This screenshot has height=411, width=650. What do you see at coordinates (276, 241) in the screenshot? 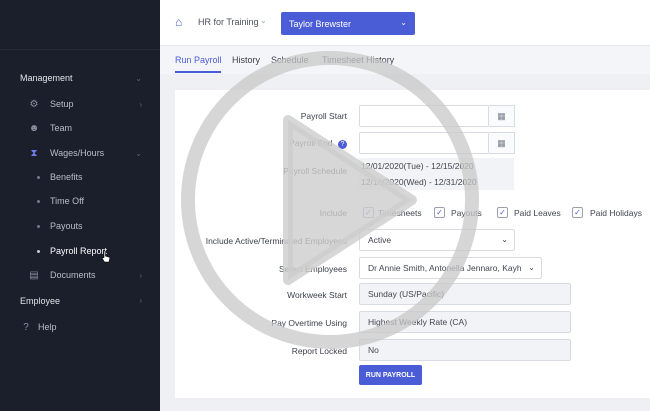
I see `active-terminated-label: Include Active/Terminated Employees` at bounding box center [276, 241].